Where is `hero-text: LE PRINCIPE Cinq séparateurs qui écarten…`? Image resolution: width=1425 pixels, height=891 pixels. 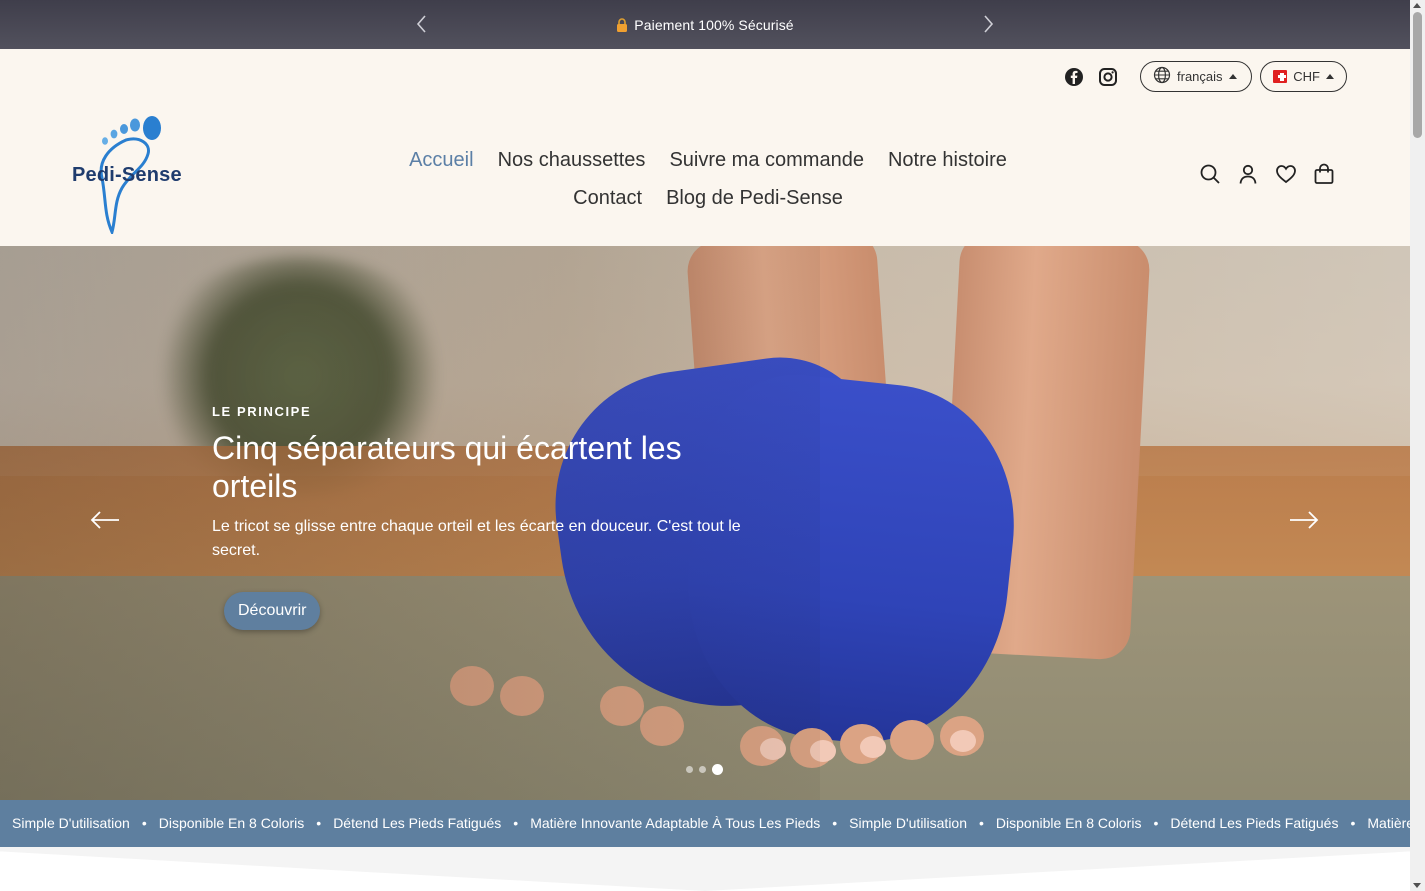
hero-text: LE PRINCIPE Cinq séparateurs qui écarten… is located at coordinates (492, 483).